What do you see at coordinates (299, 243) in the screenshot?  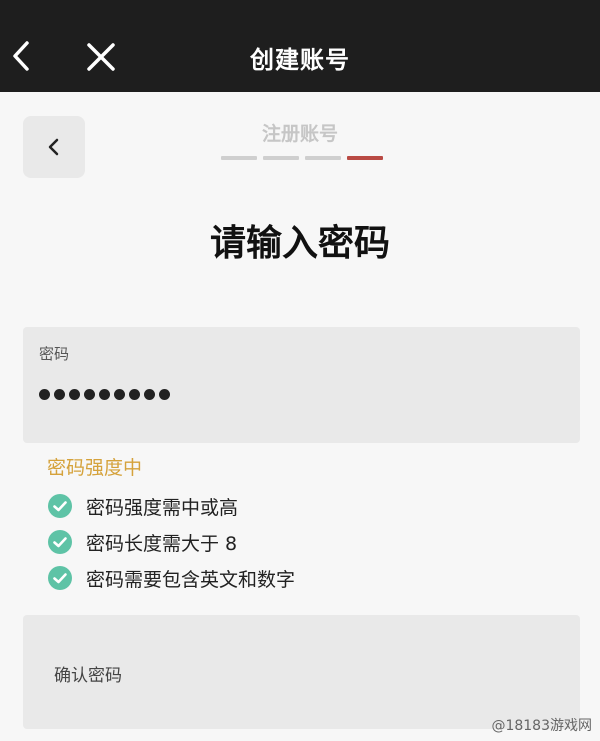 I see `page-heading: 请输入密码` at bounding box center [299, 243].